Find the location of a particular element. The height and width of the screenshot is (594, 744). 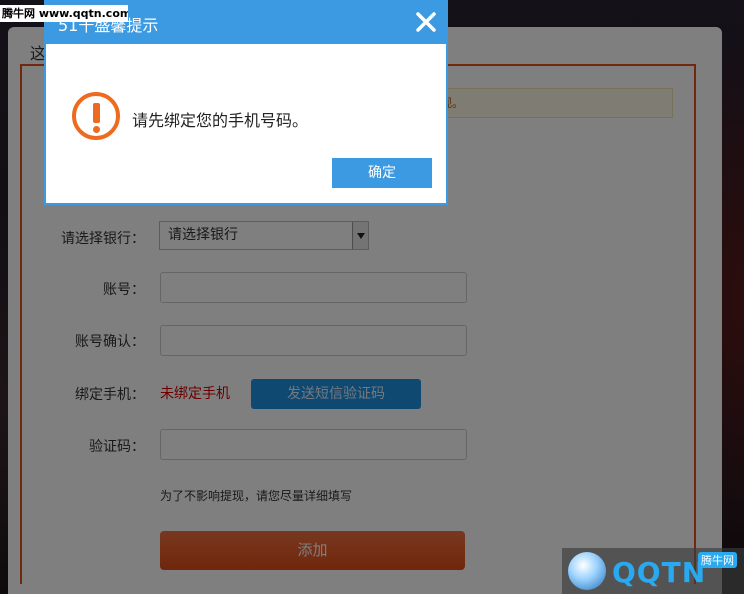

dialog-message: 请先绑定您的手机号码。 is located at coordinates (220, 120).